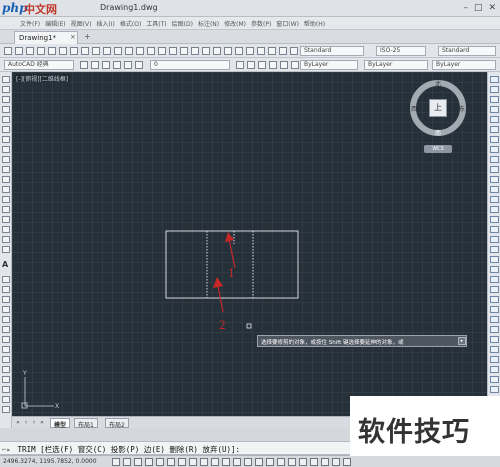  Describe the element at coordinates (87, 36) in the screenshot. I see `new-tab-icon: +` at that location.